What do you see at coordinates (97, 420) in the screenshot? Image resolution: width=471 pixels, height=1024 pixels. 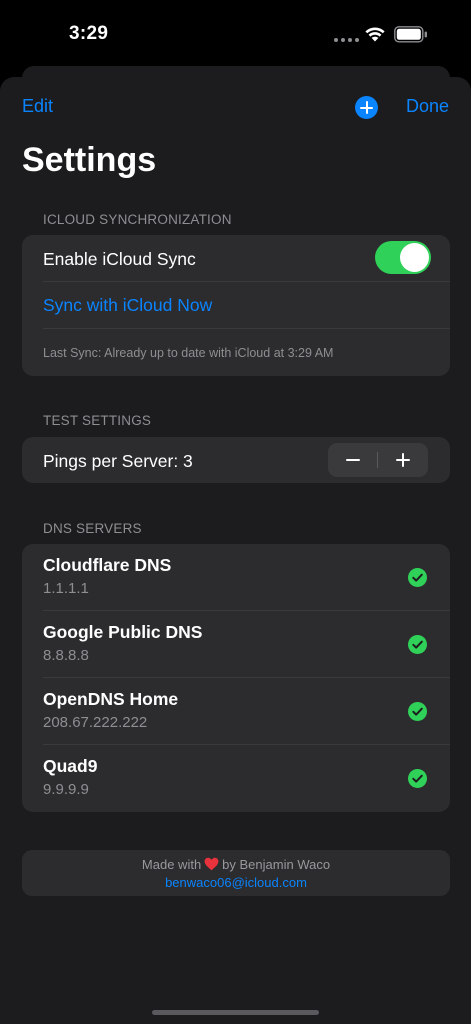 I see `test-settings-header: TEST SETTINGS` at bounding box center [97, 420].